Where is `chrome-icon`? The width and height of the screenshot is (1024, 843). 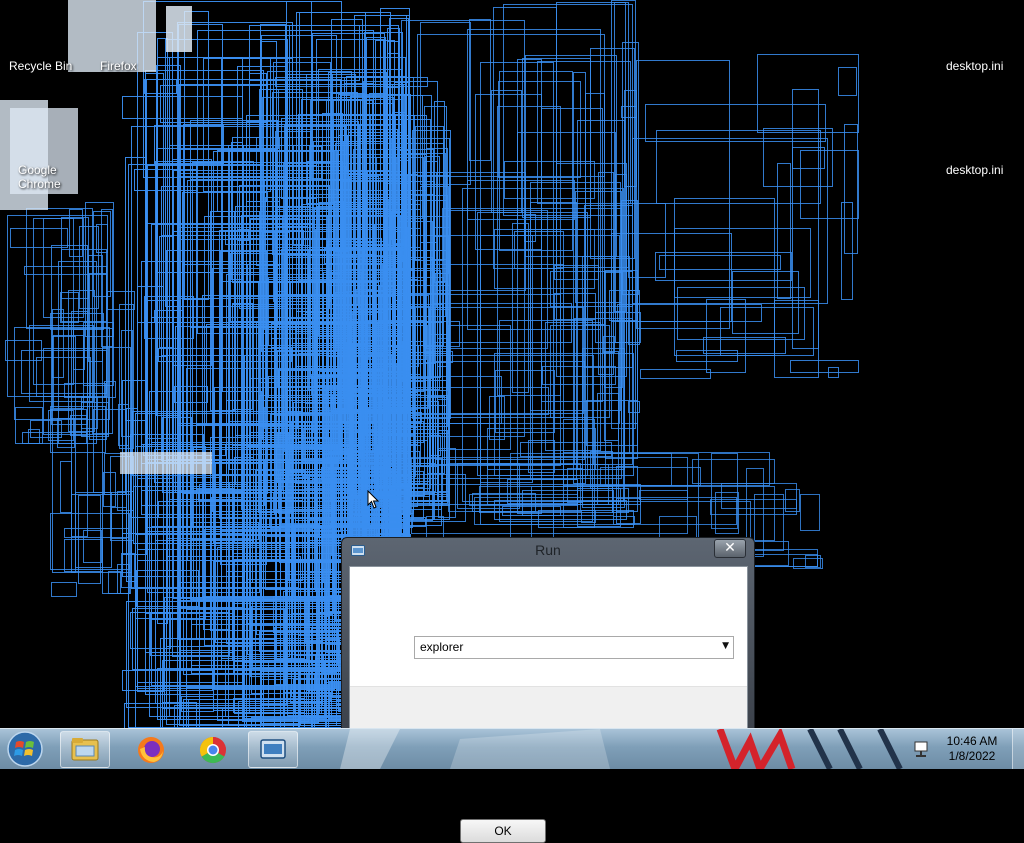 chrome-icon is located at coordinates (212, 750).